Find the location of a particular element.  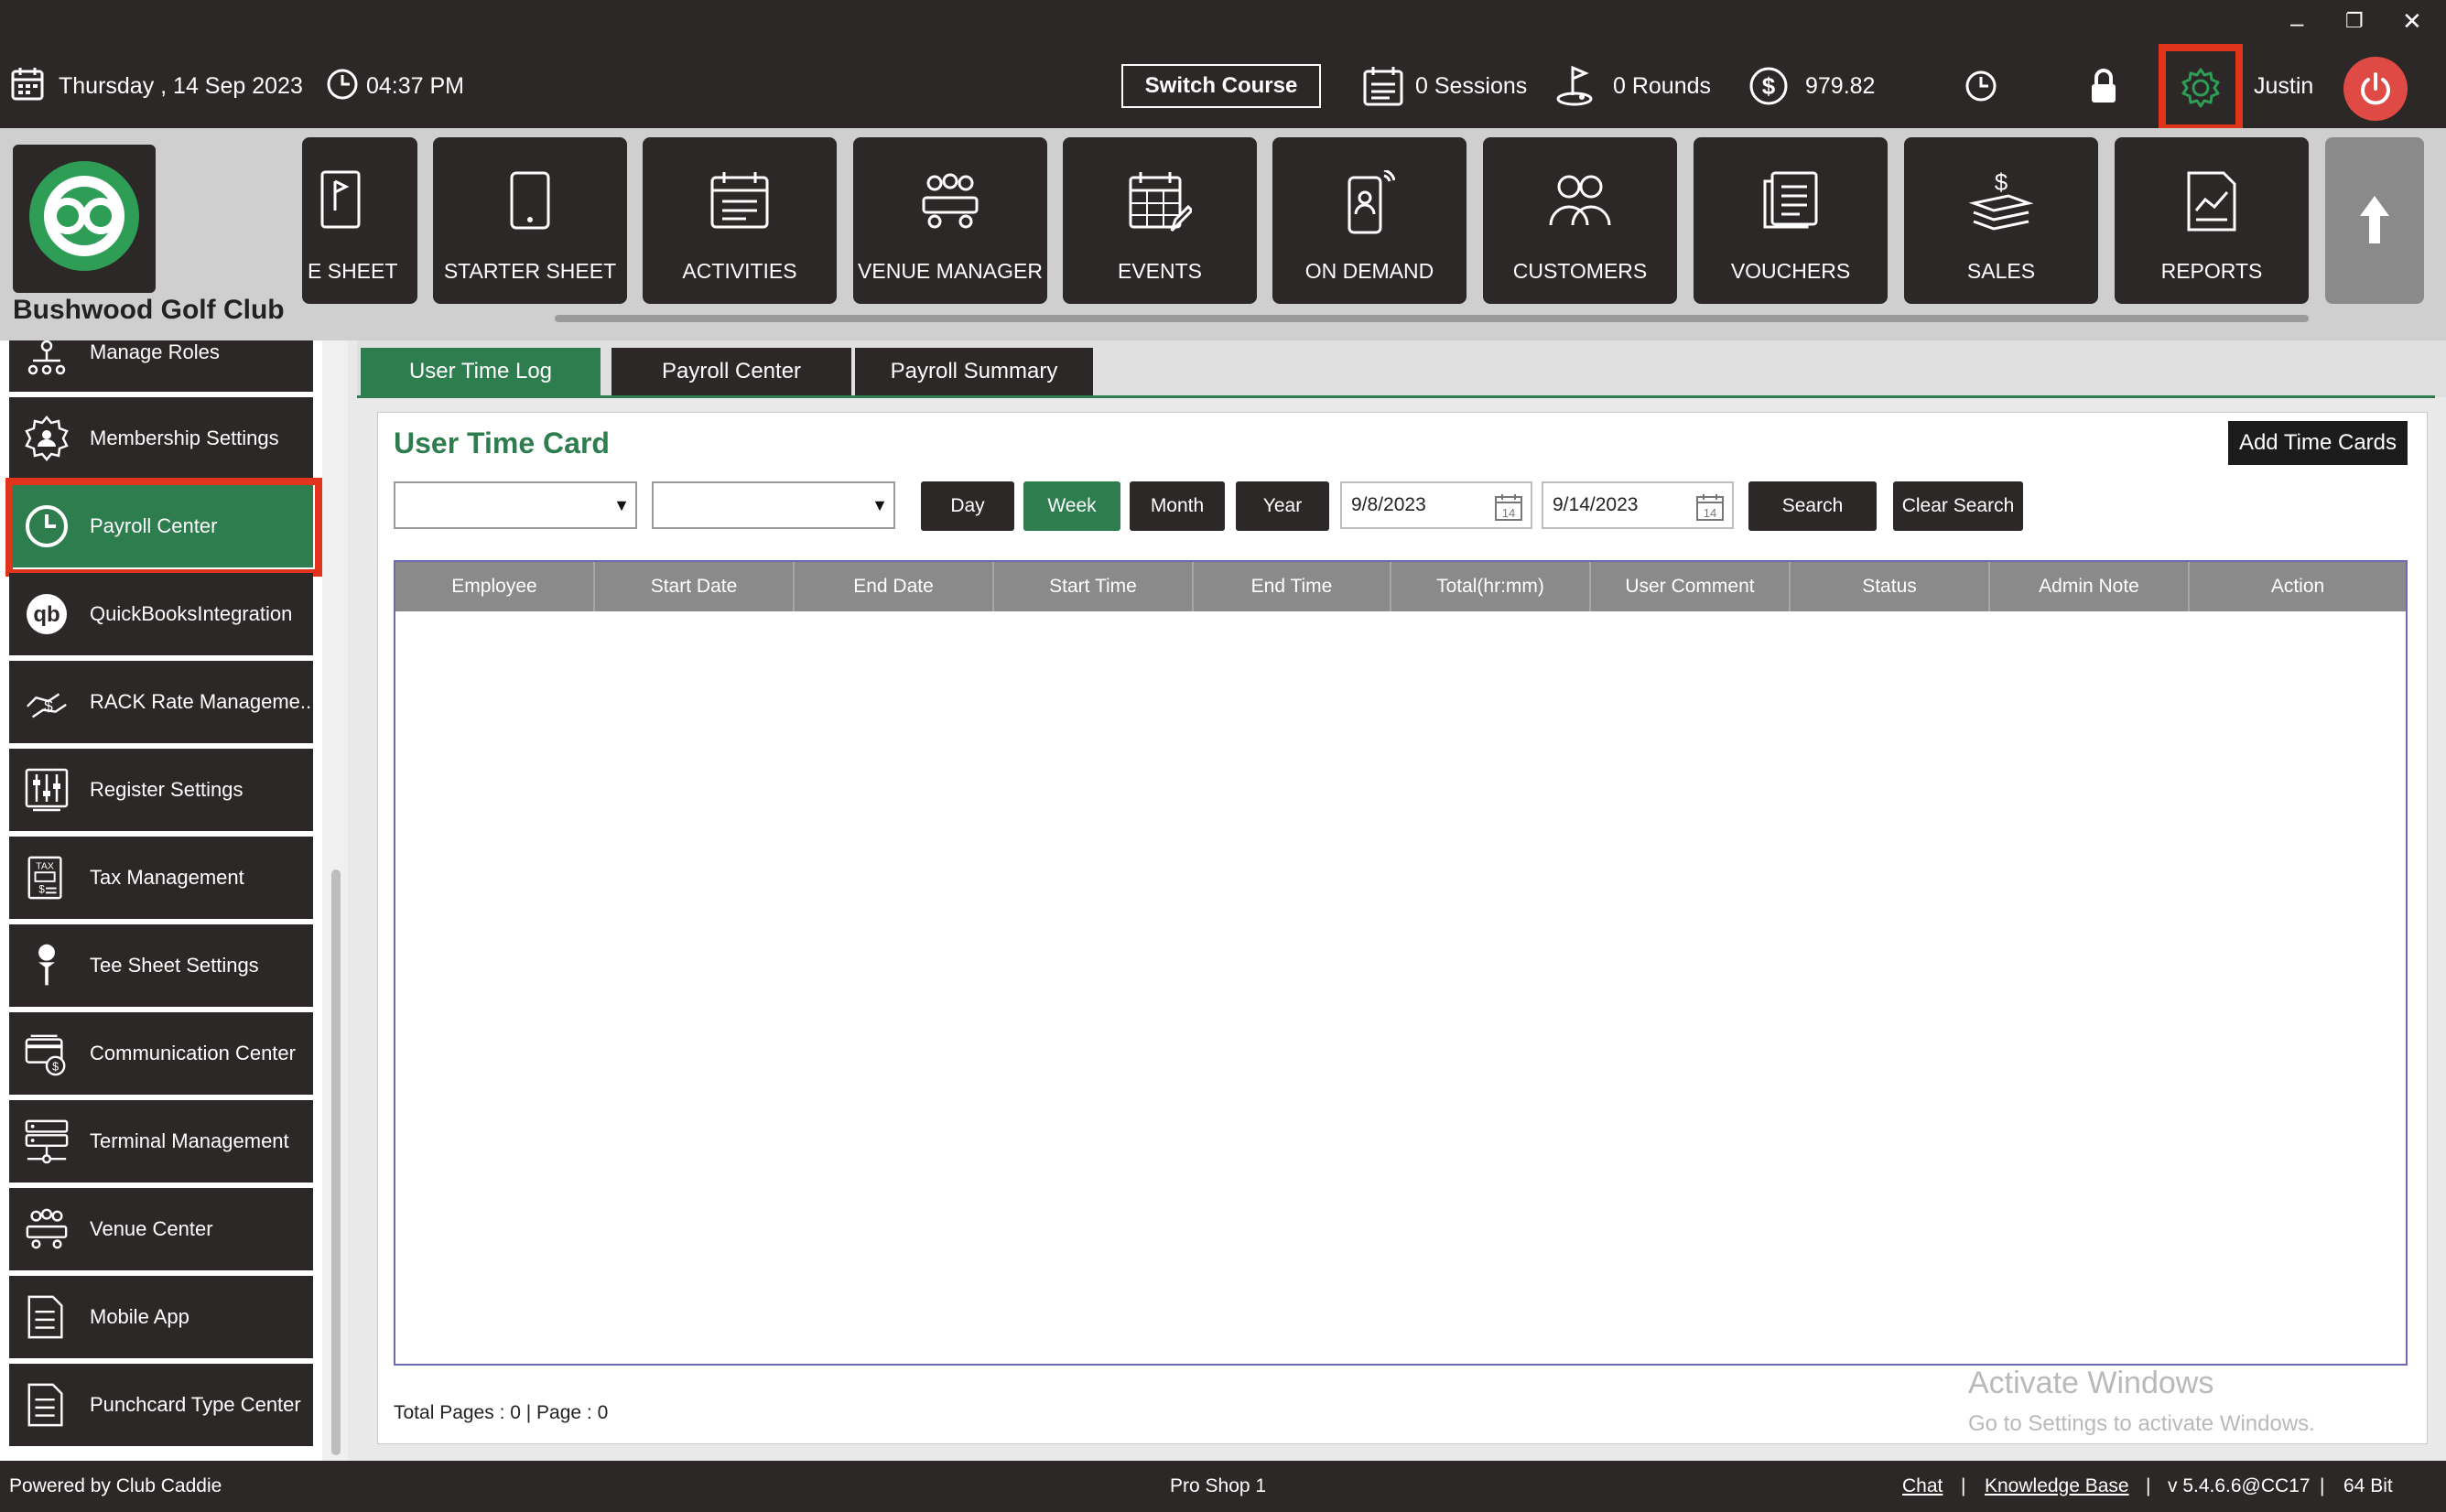

hand-money-icon: $ is located at coordinates (47, 705).